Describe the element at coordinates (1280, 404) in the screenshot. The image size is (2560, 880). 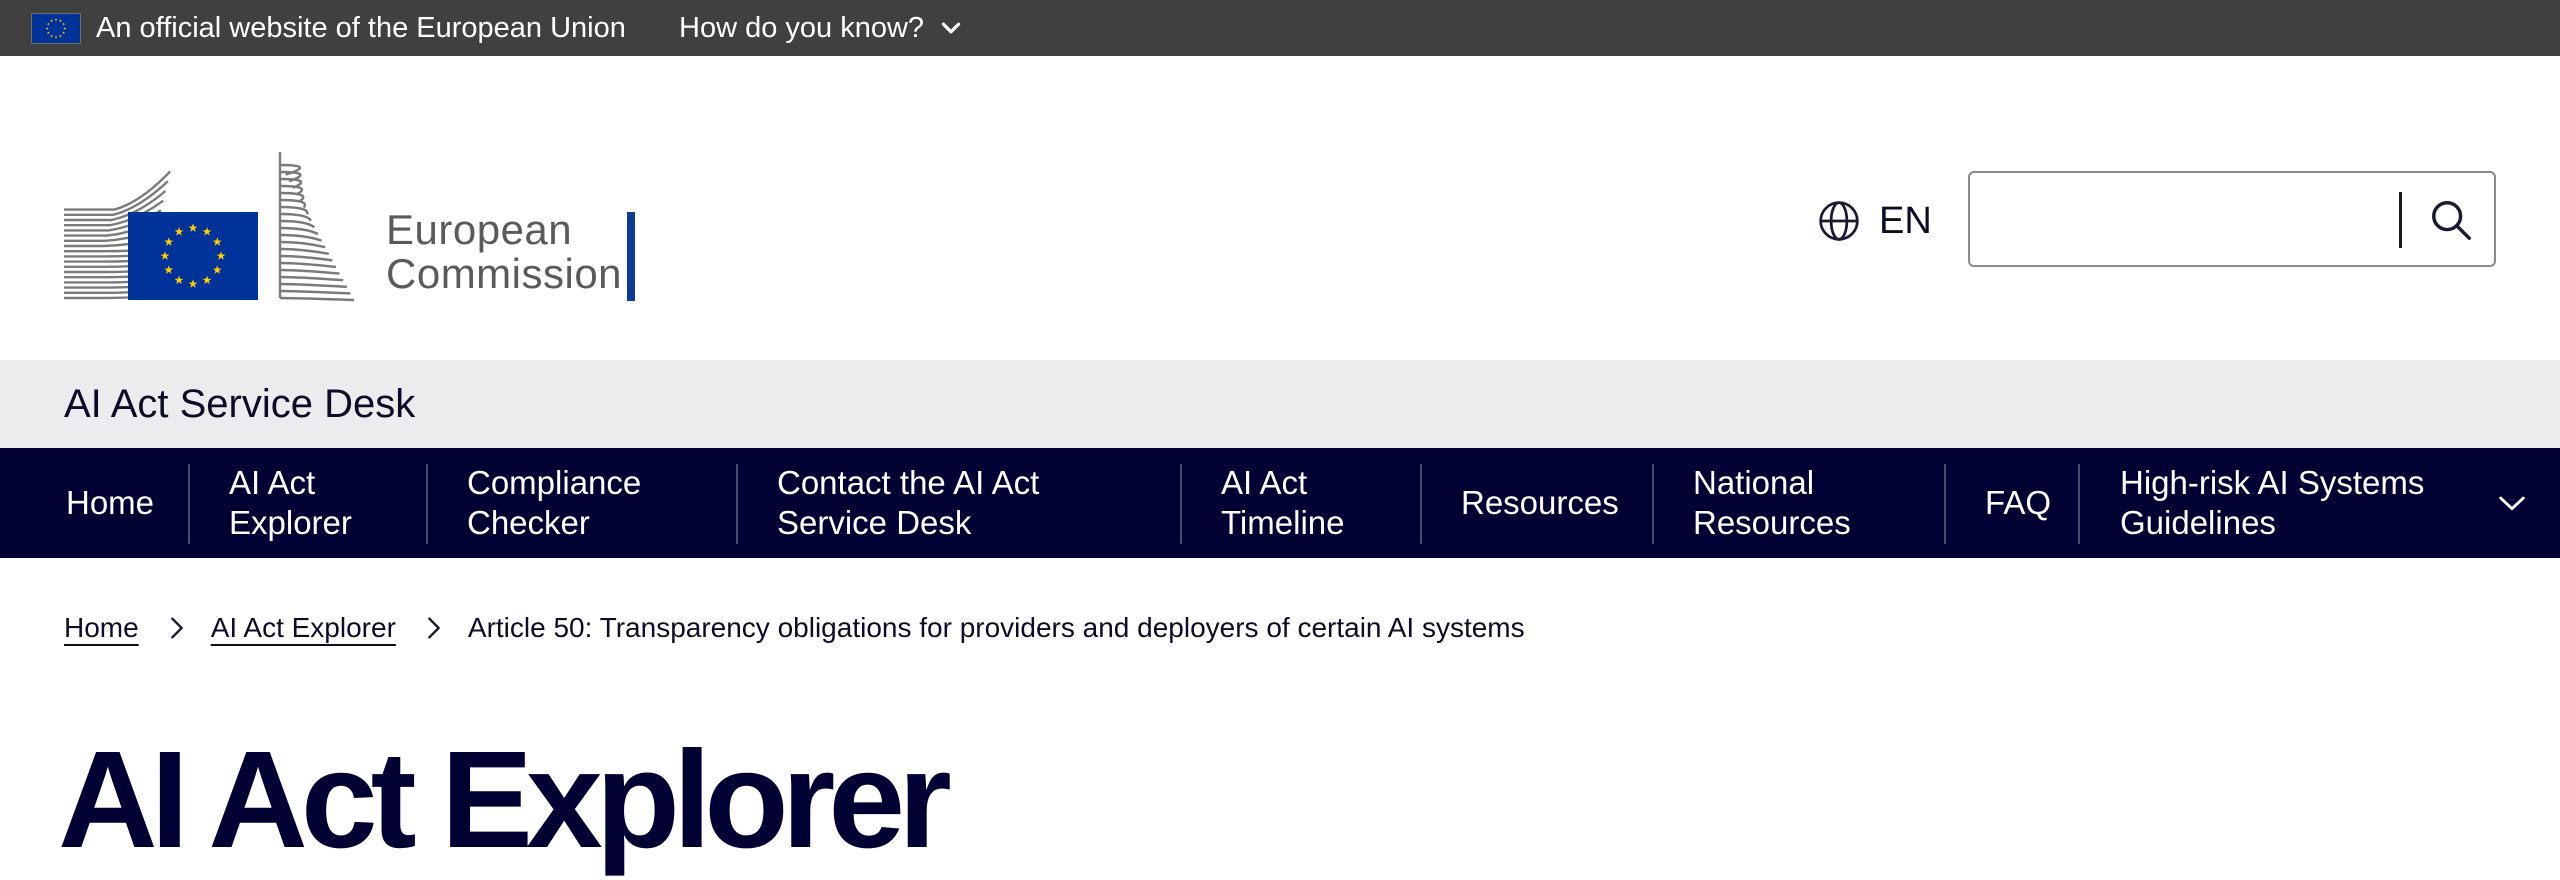
I see `site-name-bar: AI Act Service Desk` at that location.